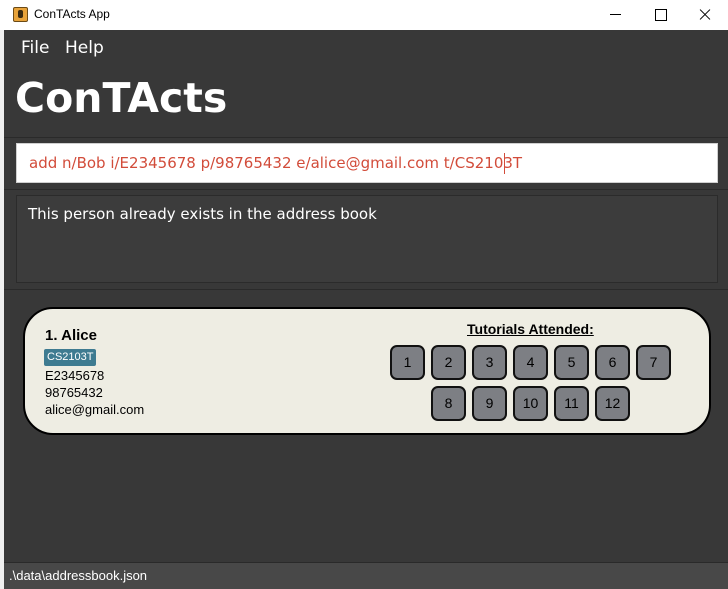  What do you see at coordinates (448, 403) in the screenshot?
I see `tutorial-button-8: 8` at bounding box center [448, 403].